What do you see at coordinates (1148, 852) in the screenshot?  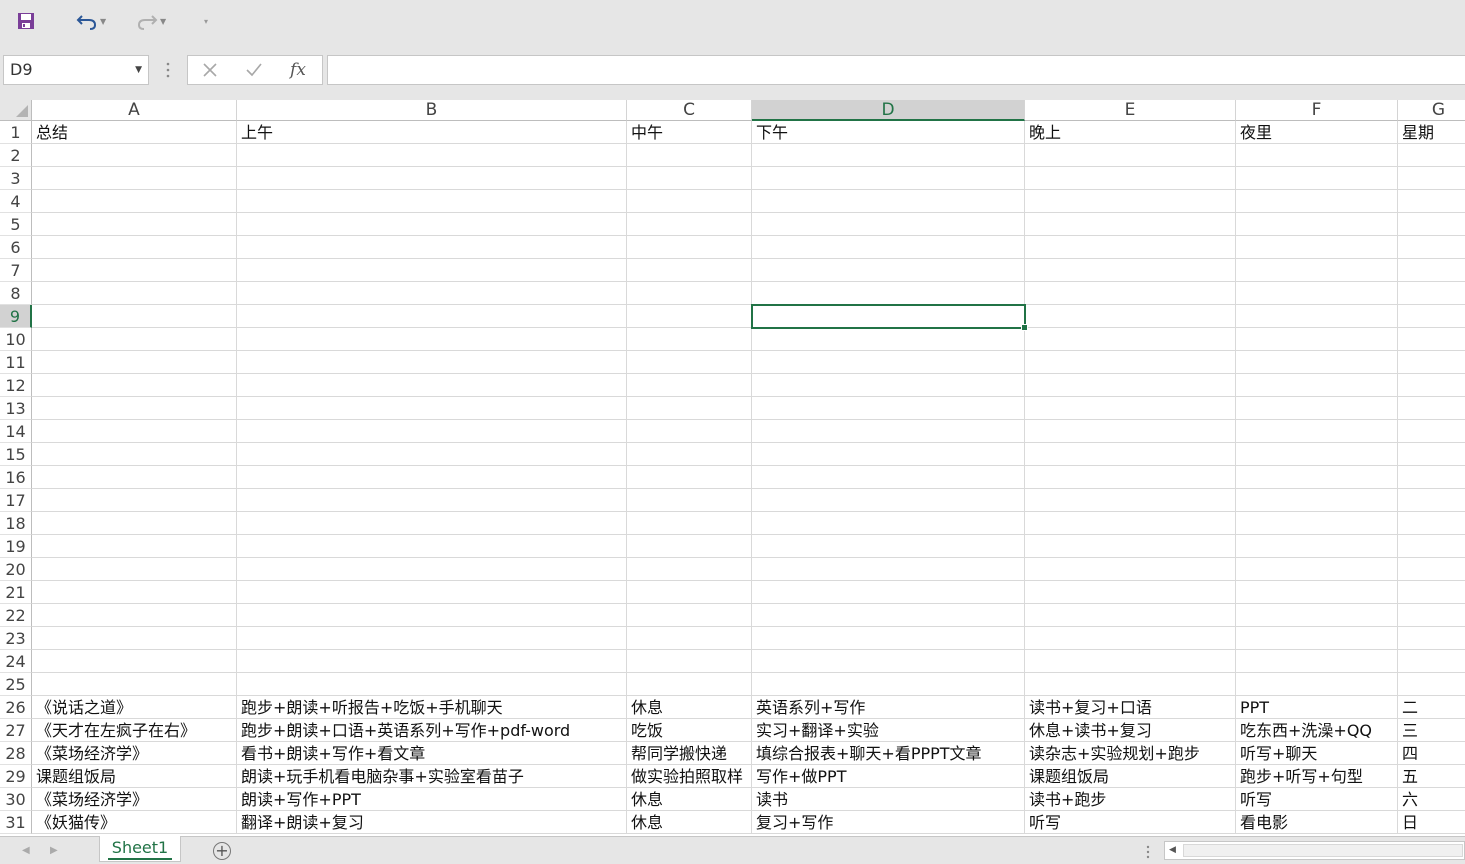 I see `split-handle-icon` at bounding box center [1148, 852].